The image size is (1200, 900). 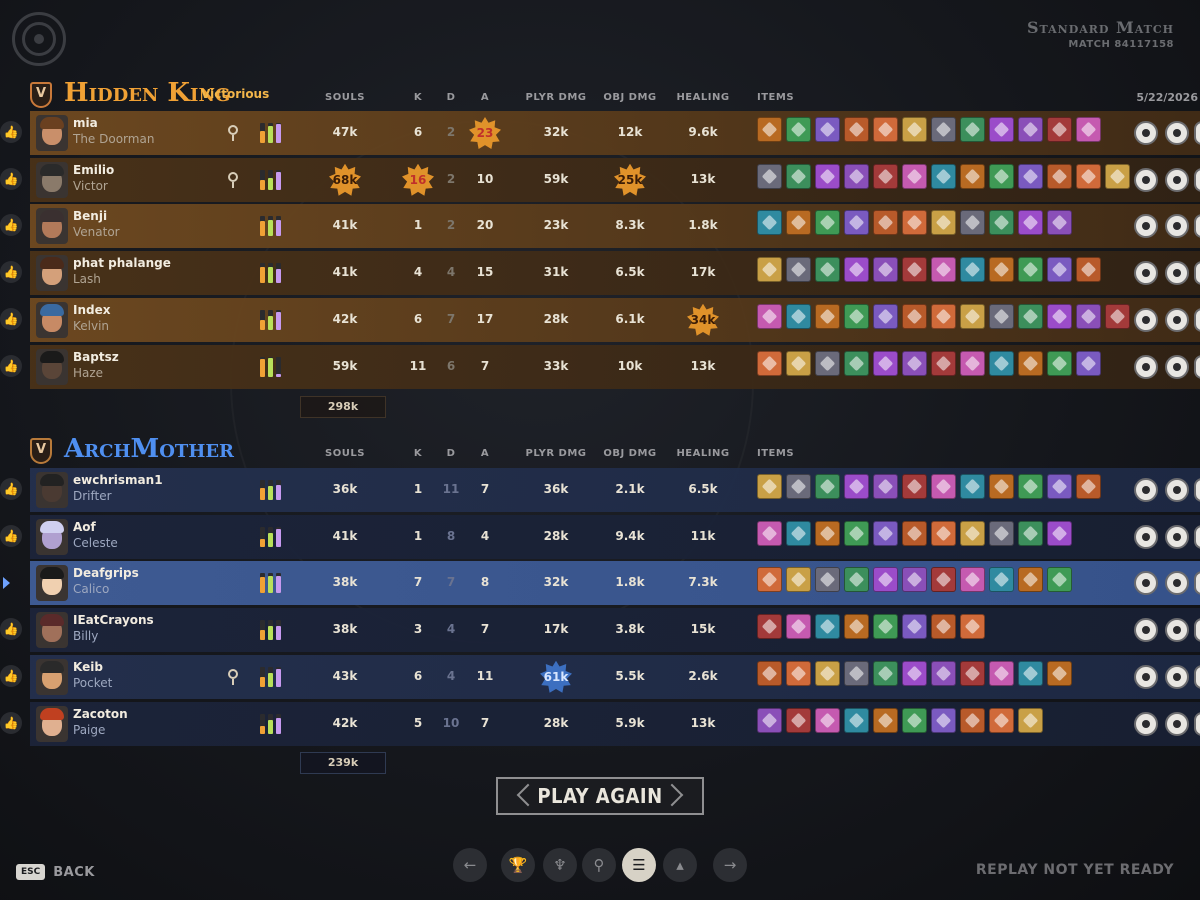 I want to click on player-row: 👍 Aof Celeste 41k 1 8 4 28k 9.4k 11k, so click(x=600, y=536).